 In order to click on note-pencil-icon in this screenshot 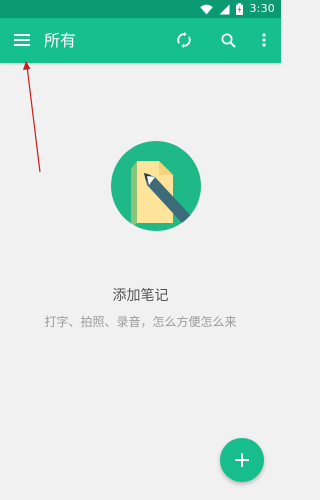, I will do `click(156, 186)`.